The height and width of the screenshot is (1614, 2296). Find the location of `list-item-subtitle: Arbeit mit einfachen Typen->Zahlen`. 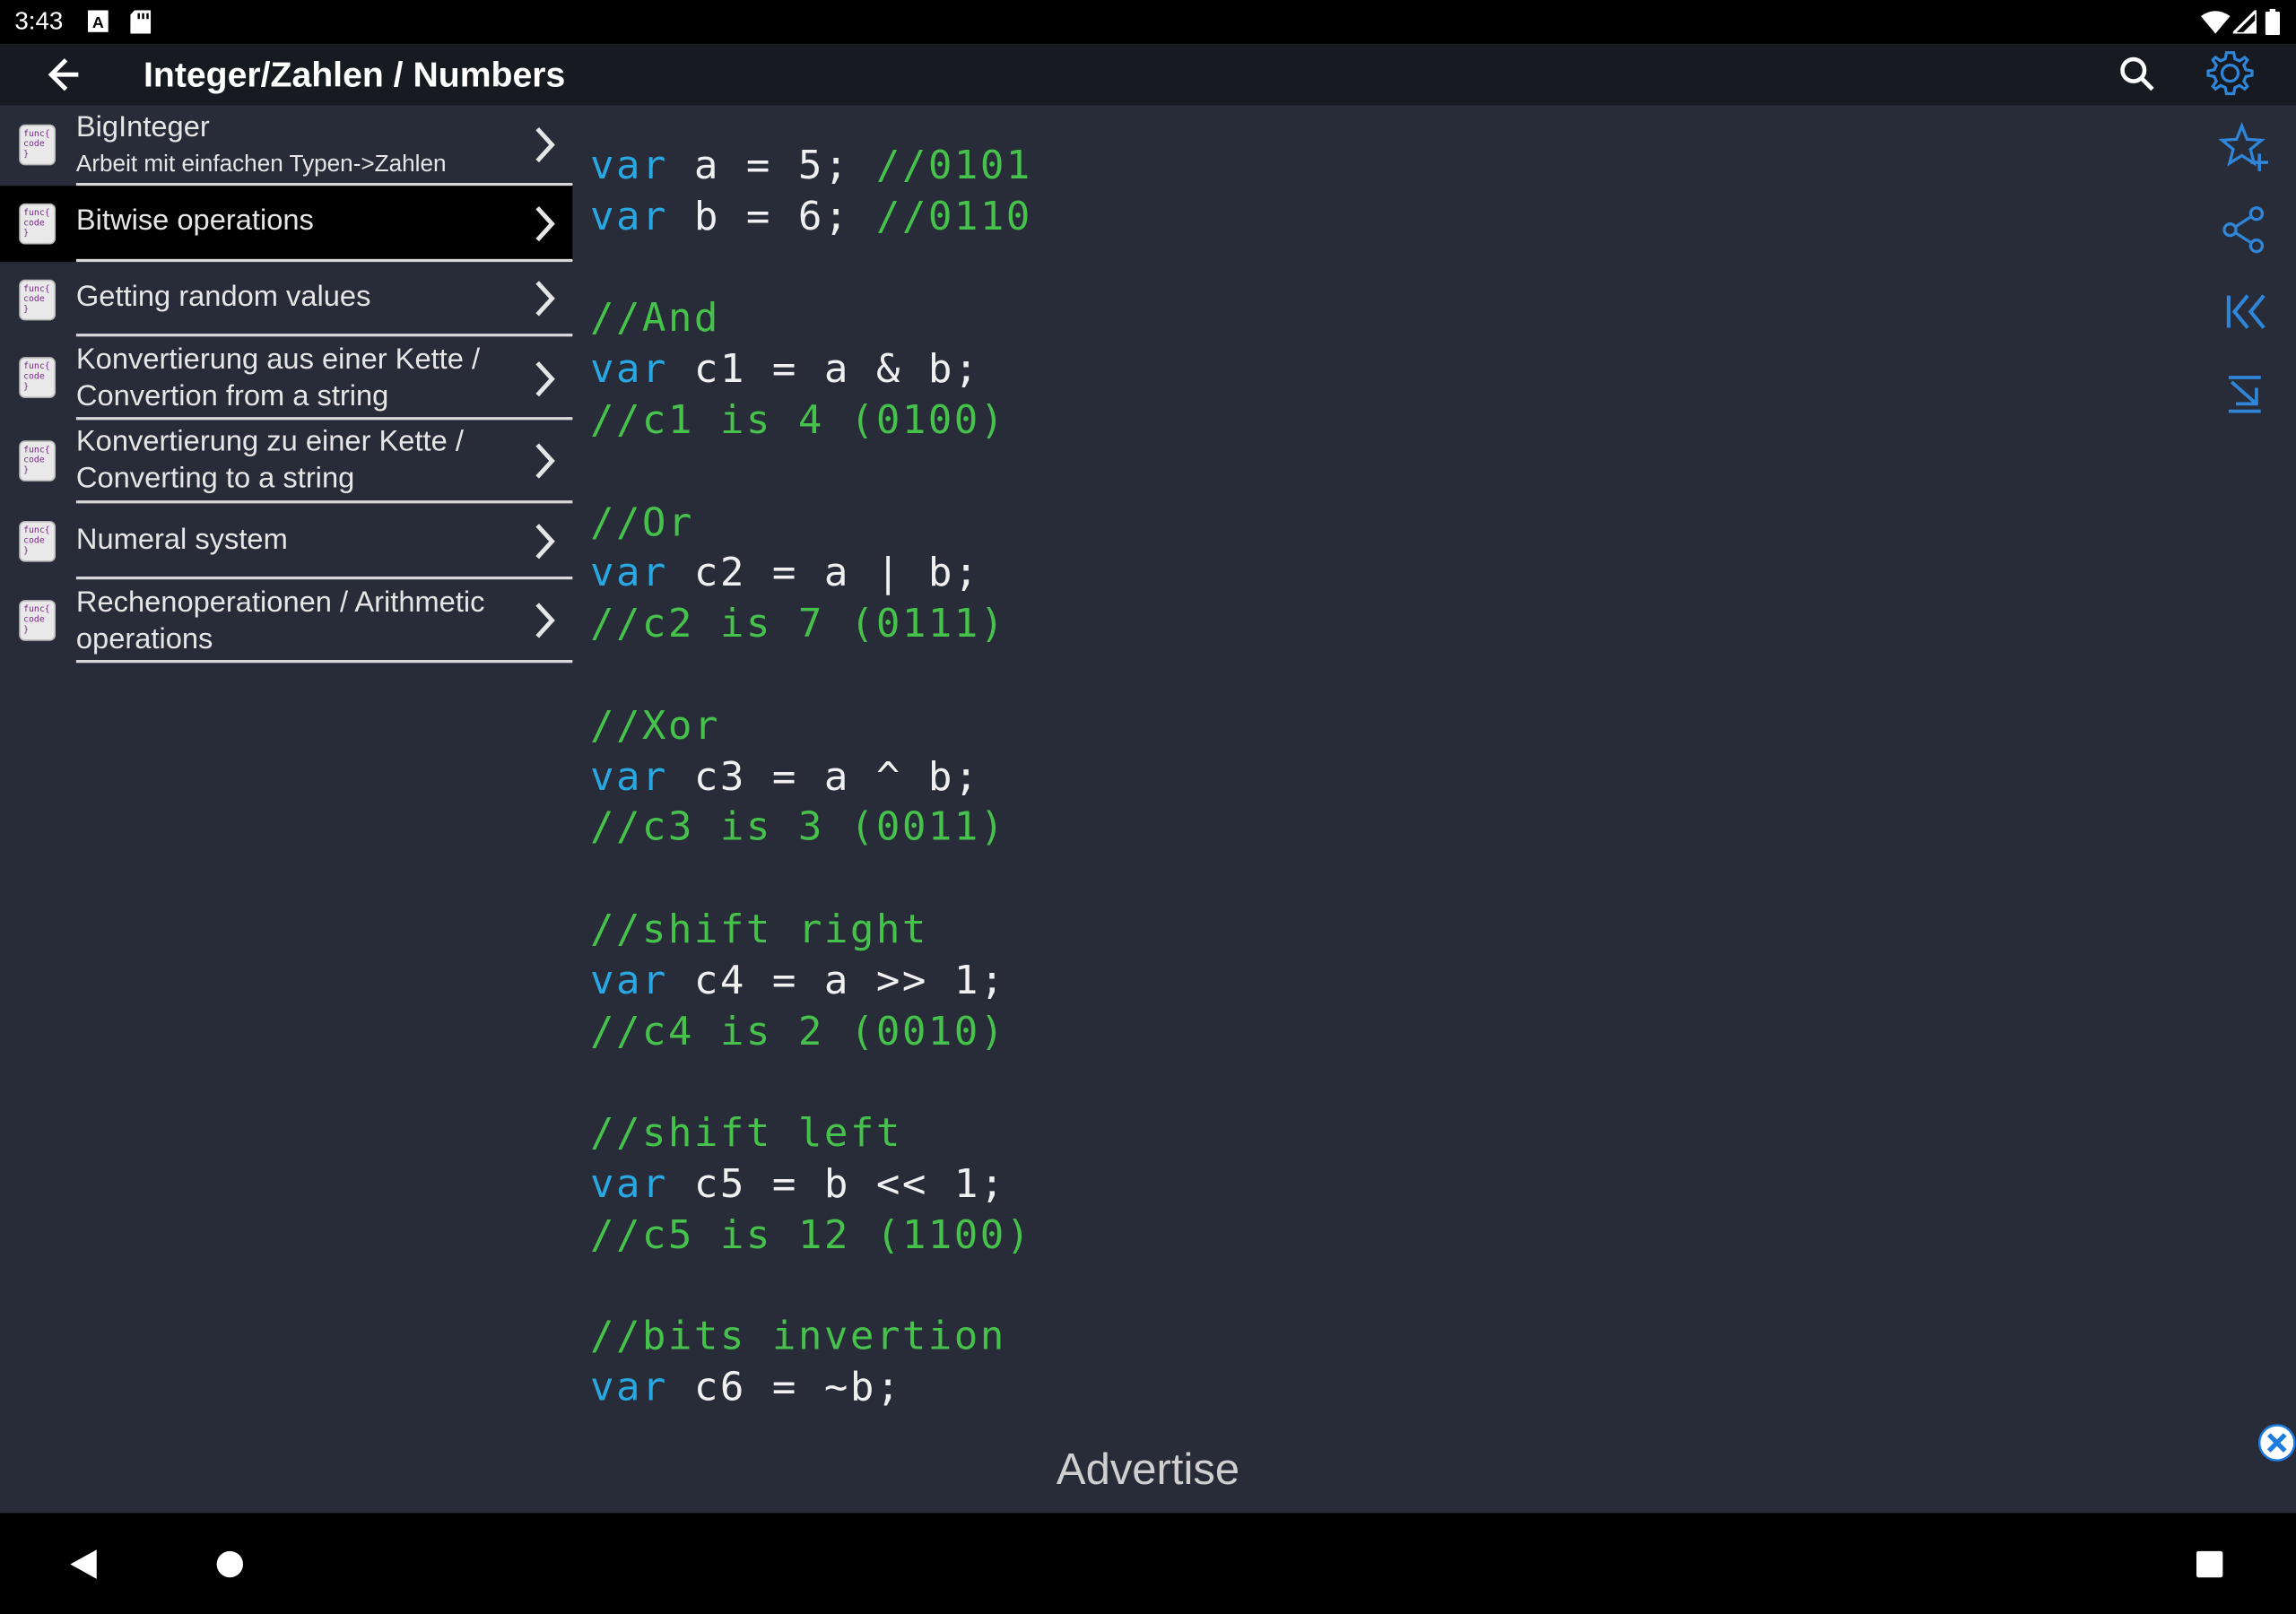

list-item-subtitle: Arbeit mit einfachen Typen->Zahlen is located at coordinates (261, 165).